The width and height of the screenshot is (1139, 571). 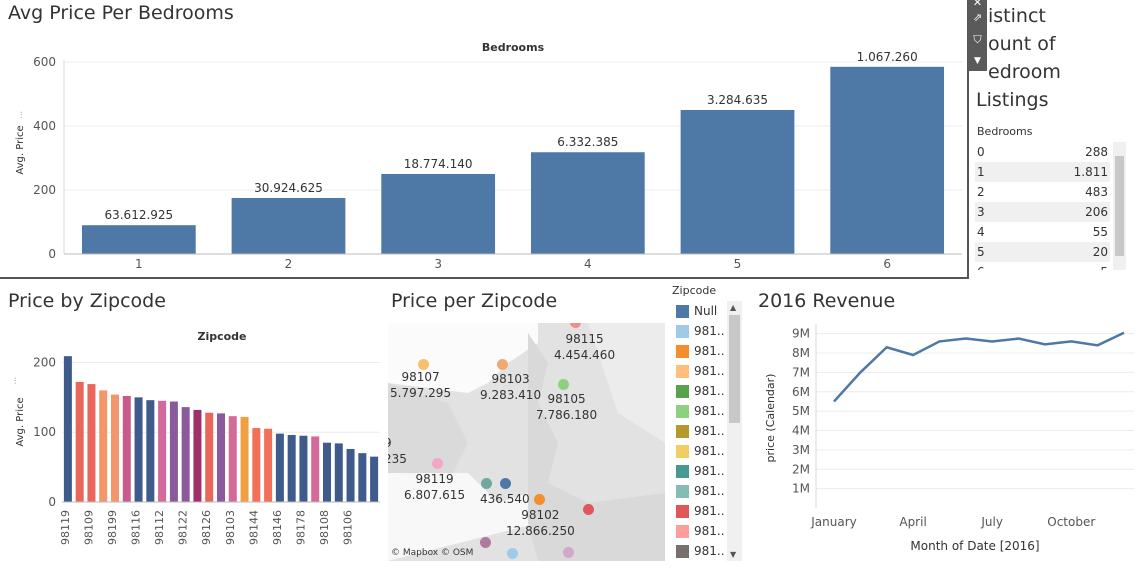 I want to click on row-key: 5, so click(x=981, y=252).